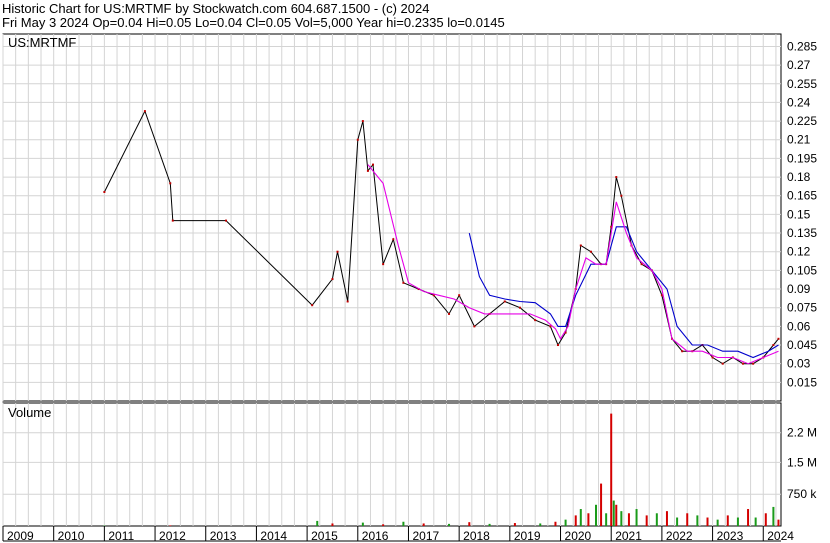 Image resolution: width=830 pixels, height=543 pixels. What do you see at coordinates (802, 121) in the screenshot?
I see `price-tick-label: 0.225` at bounding box center [802, 121].